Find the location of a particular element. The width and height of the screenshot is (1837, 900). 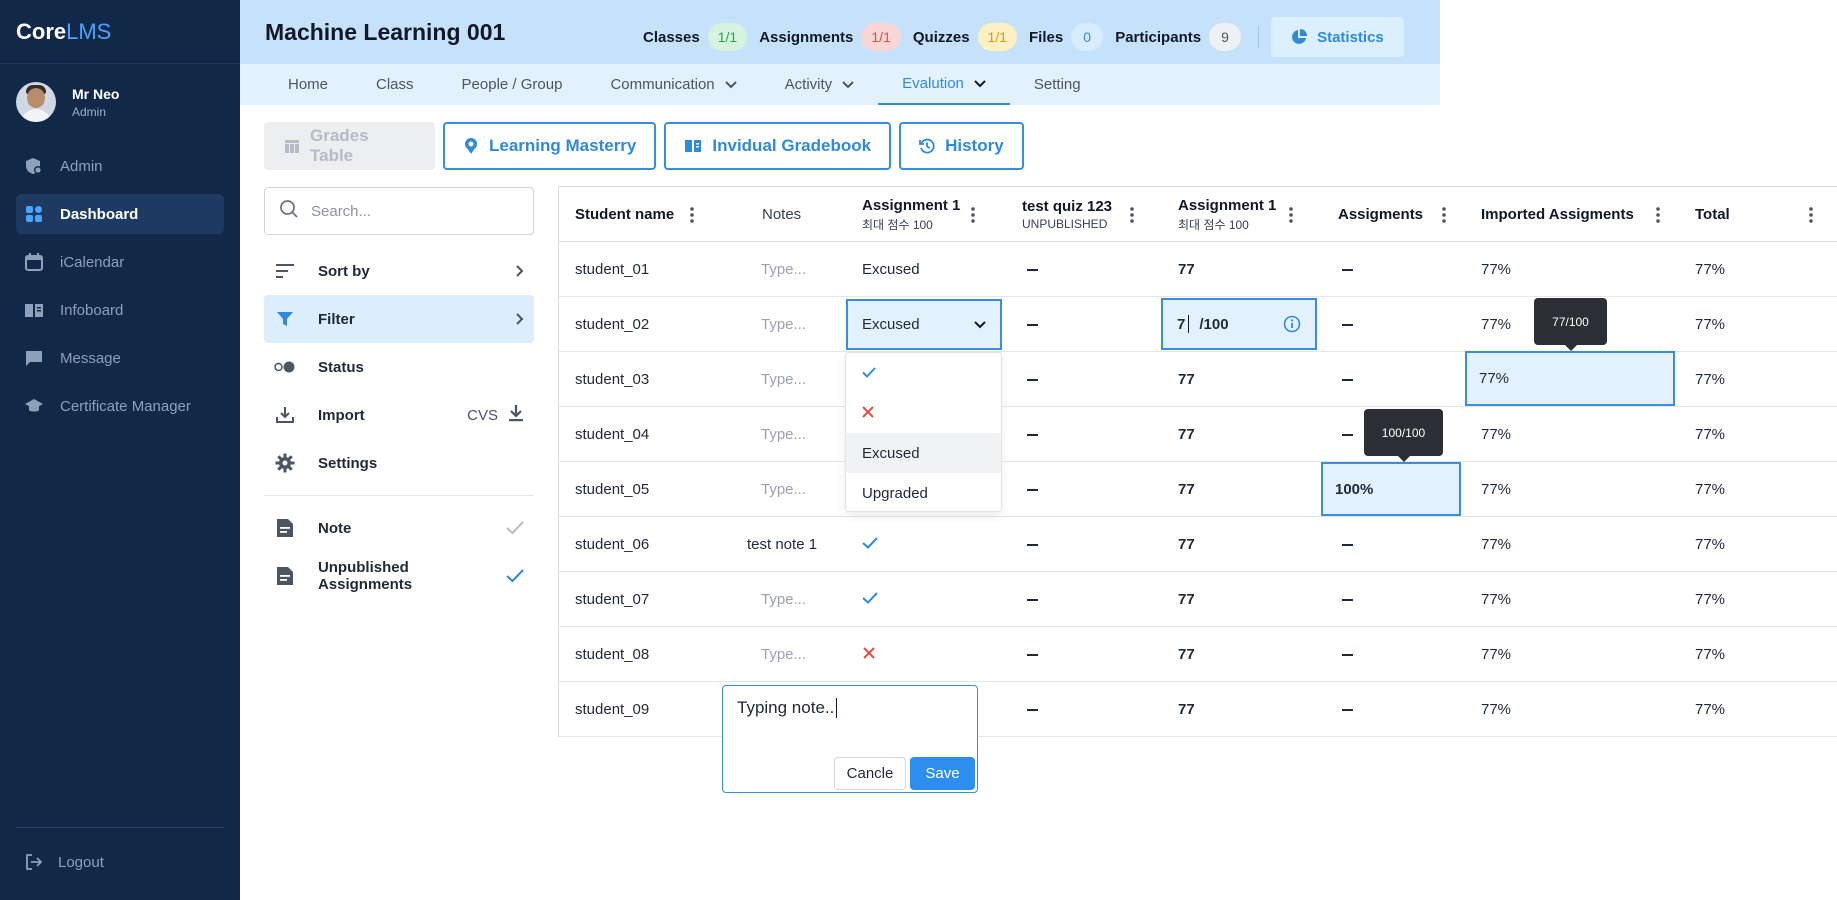

counter-quizzes: Quizzes 1/1 is located at coordinates (965, 37).